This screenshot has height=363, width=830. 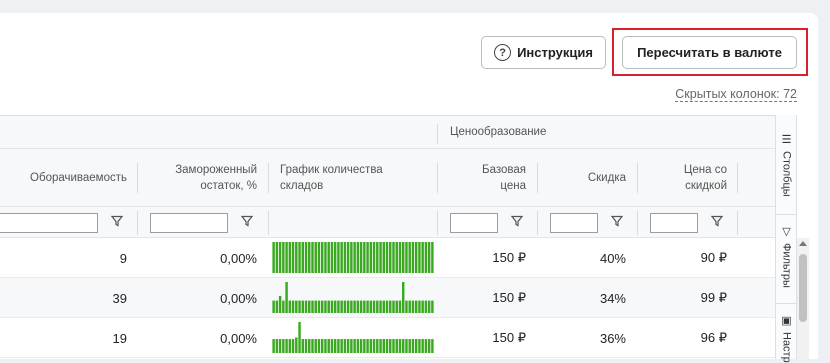 I want to click on header-warehouse-chart: График количества складов, so click(x=345, y=178).